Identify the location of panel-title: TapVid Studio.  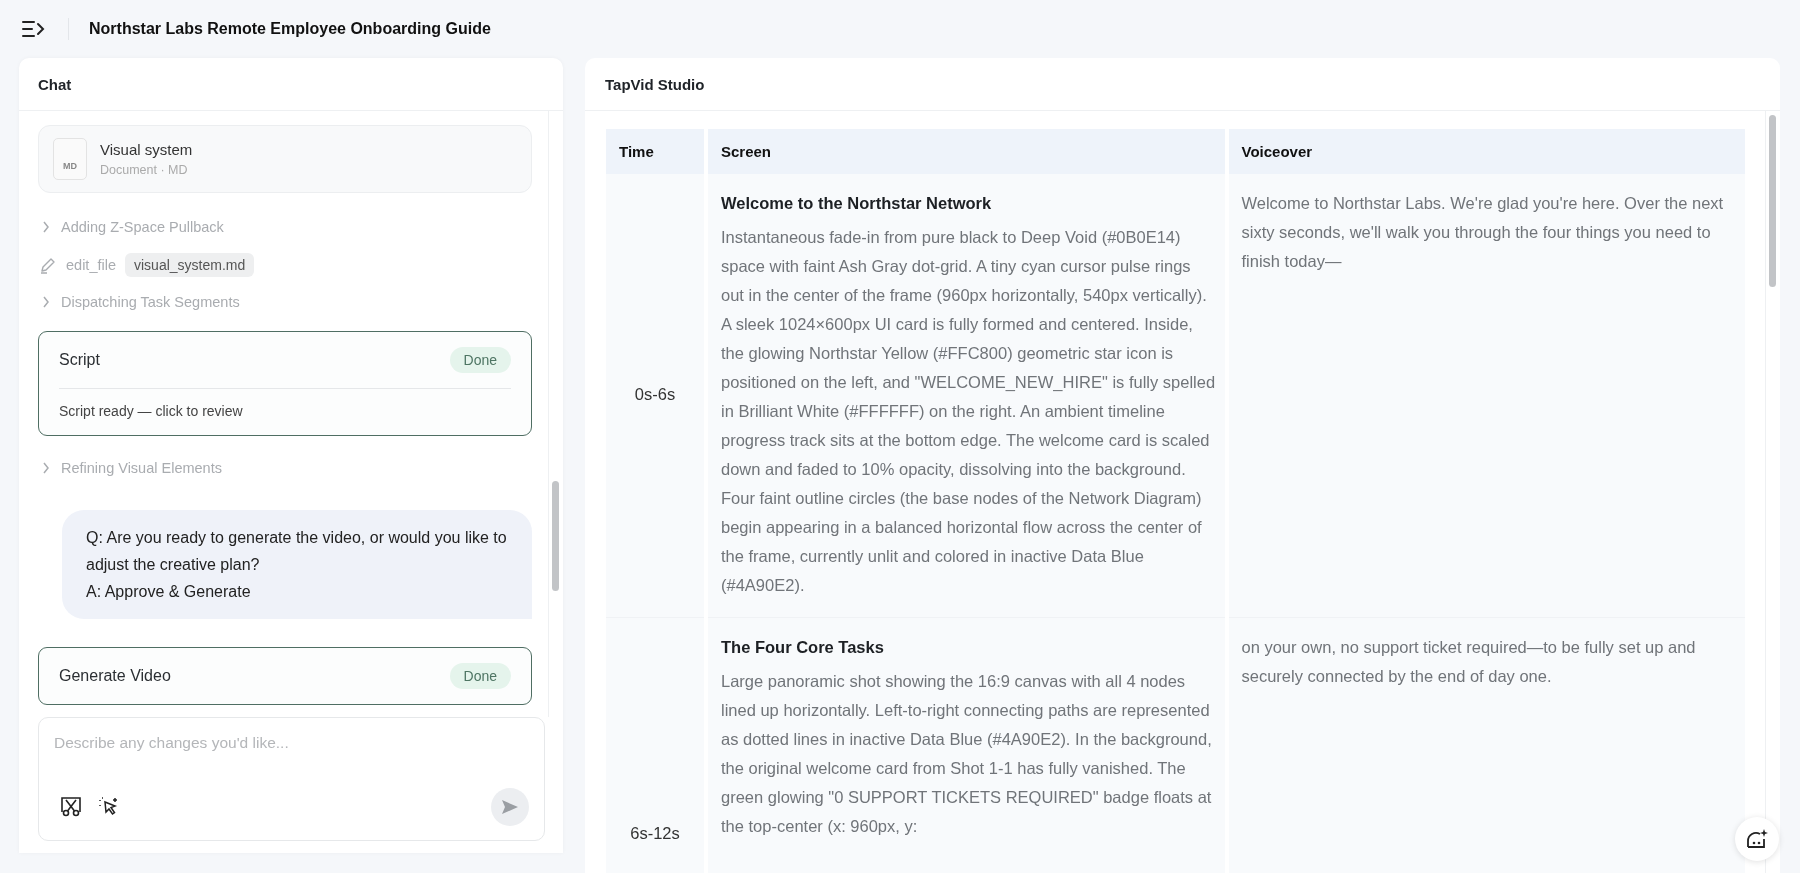
(655, 84).